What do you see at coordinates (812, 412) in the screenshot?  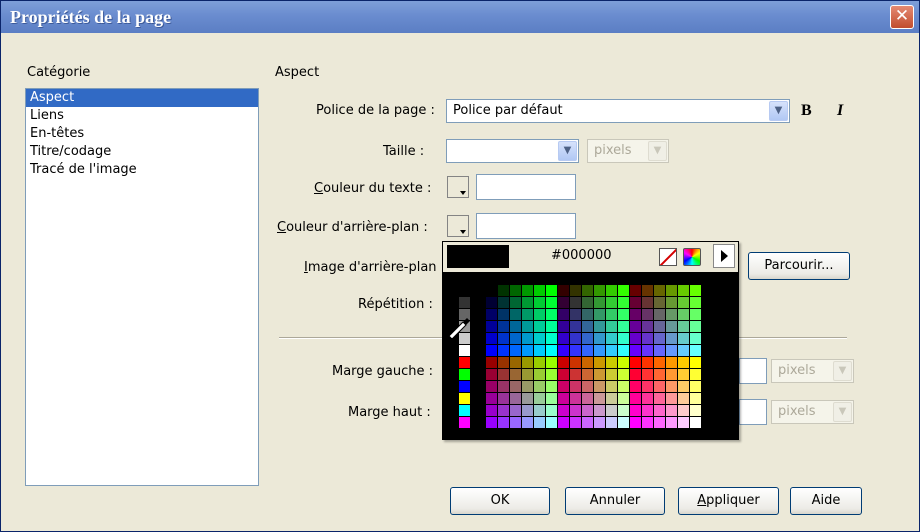 I see `top-margin-unit-select: pixels ▼` at bounding box center [812, 412].